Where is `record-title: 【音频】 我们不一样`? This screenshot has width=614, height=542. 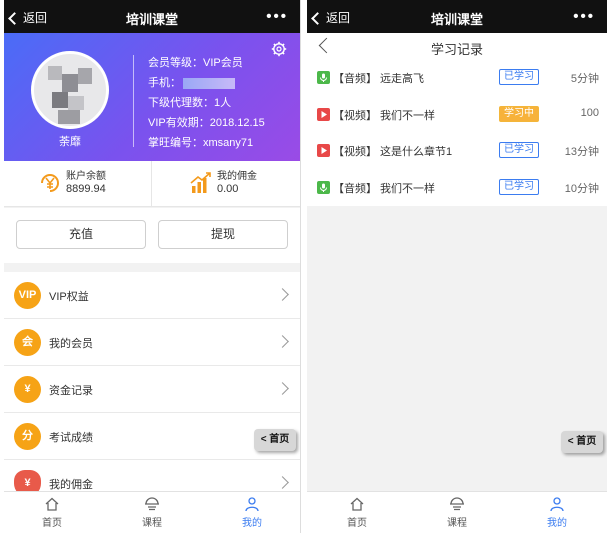
record-title: 【音频】 我们不一样 is located at coordinates (384, 188).